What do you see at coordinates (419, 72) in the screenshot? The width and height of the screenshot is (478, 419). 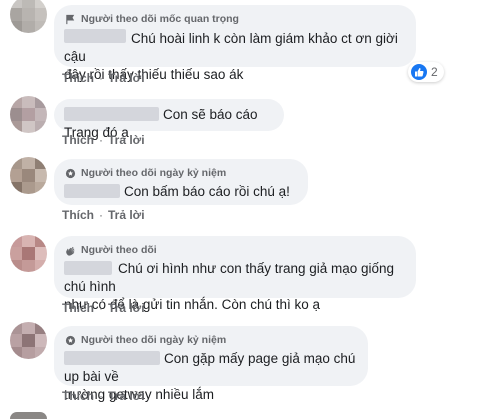 I see `like-icon` at bounding box center [419, 72].